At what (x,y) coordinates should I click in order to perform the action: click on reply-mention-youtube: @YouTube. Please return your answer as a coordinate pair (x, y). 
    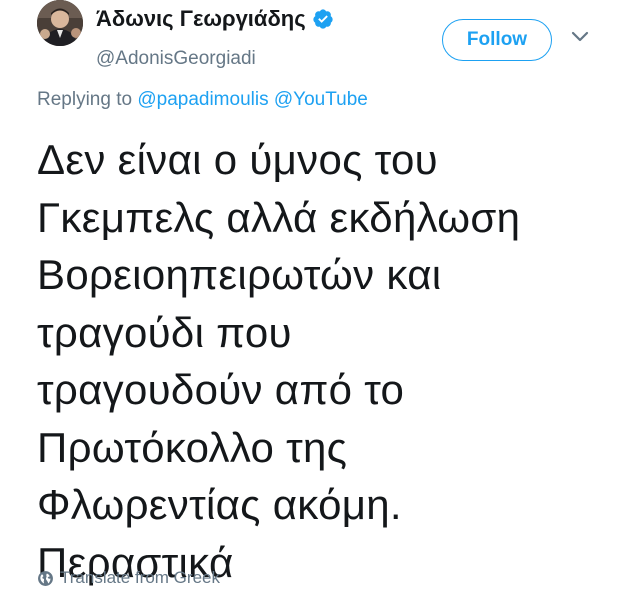
    Looking at the image, I should click on (321, 99).